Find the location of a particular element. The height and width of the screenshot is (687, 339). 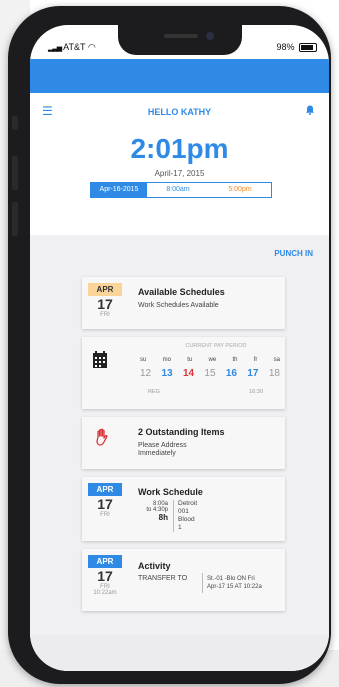

pay-period-footer-left: REG is located at coordinates (154, 392).